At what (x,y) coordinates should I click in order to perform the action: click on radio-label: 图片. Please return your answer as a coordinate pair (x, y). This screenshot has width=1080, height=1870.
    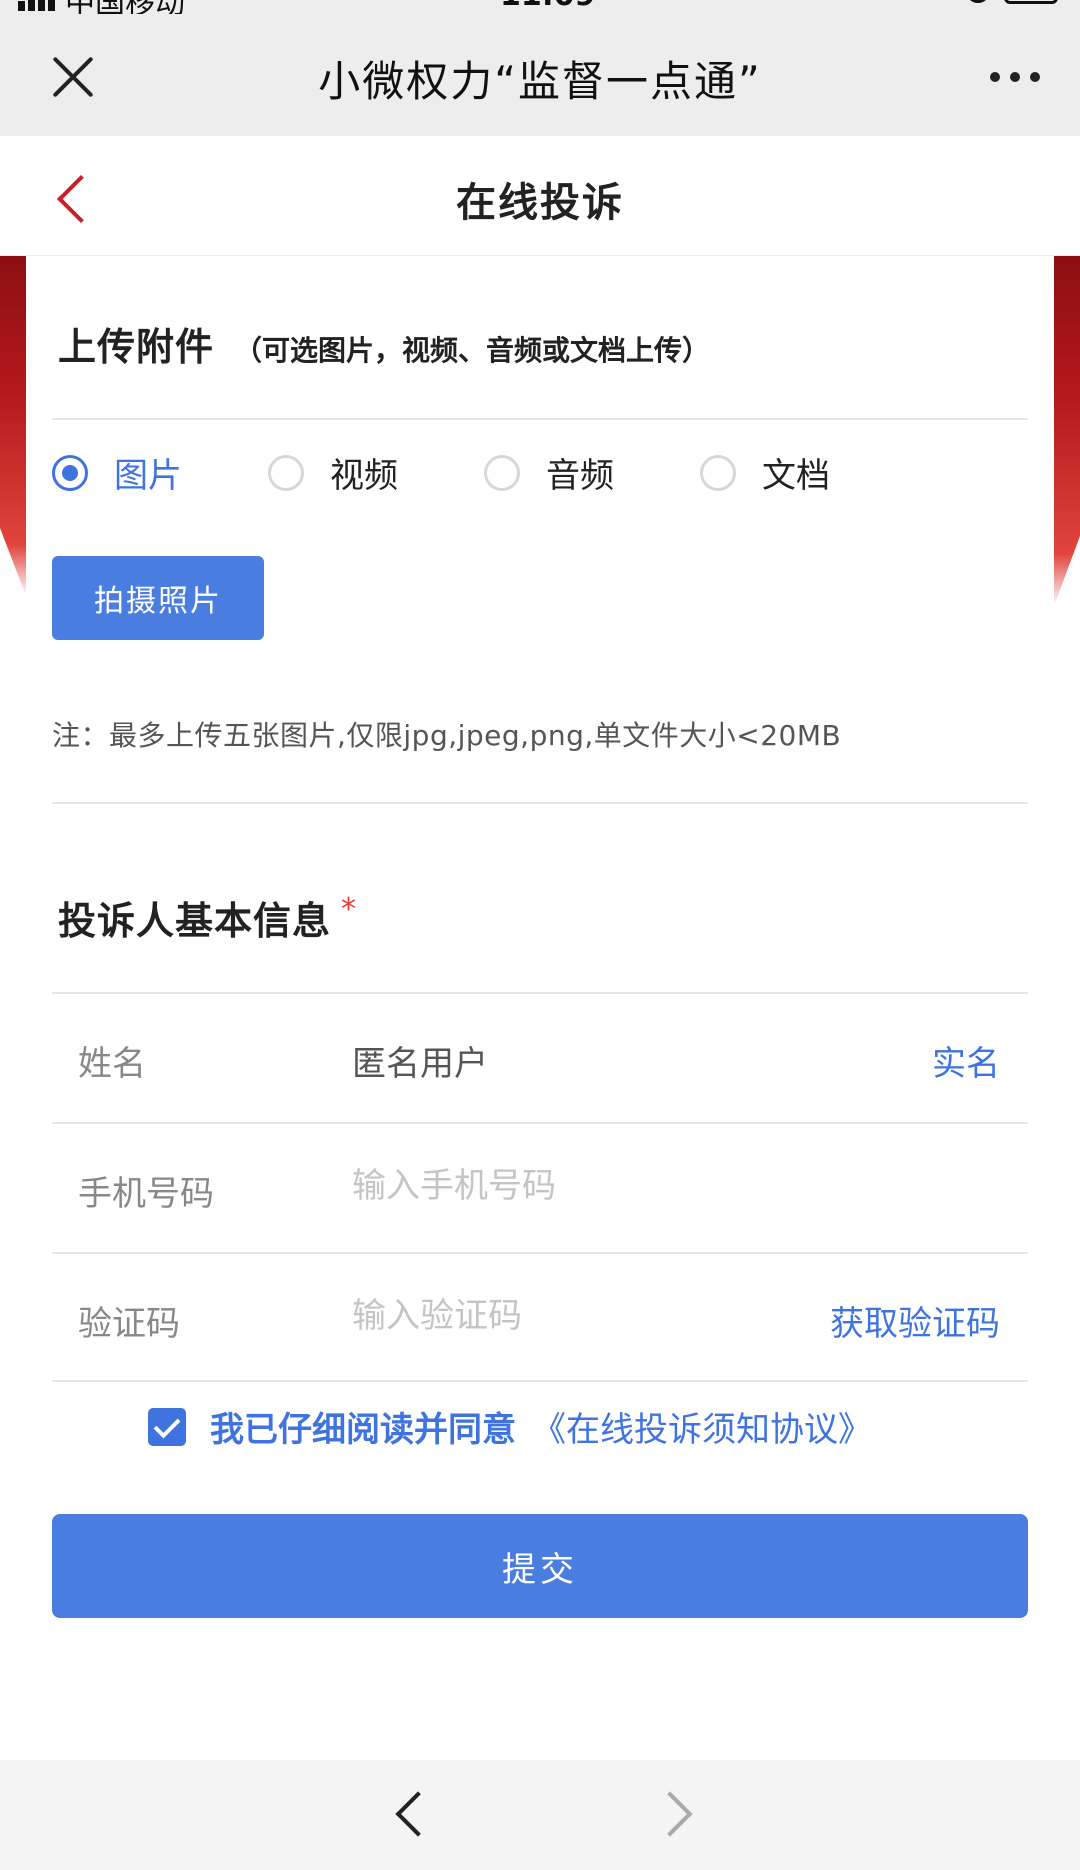
    Looking at the image, I should click on (148, 476).